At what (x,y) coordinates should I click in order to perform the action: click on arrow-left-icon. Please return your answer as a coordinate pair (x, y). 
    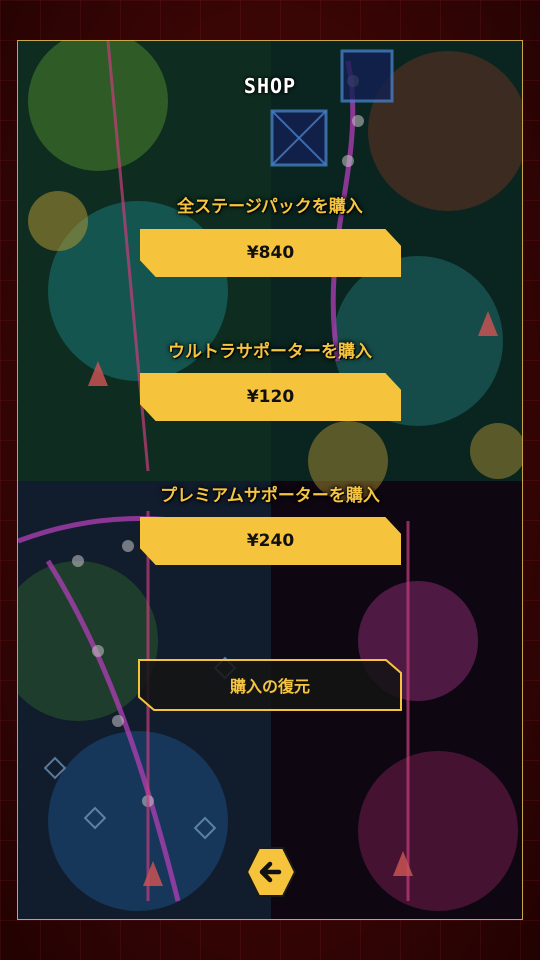
    Looking at the image, I should click on (271, 872).